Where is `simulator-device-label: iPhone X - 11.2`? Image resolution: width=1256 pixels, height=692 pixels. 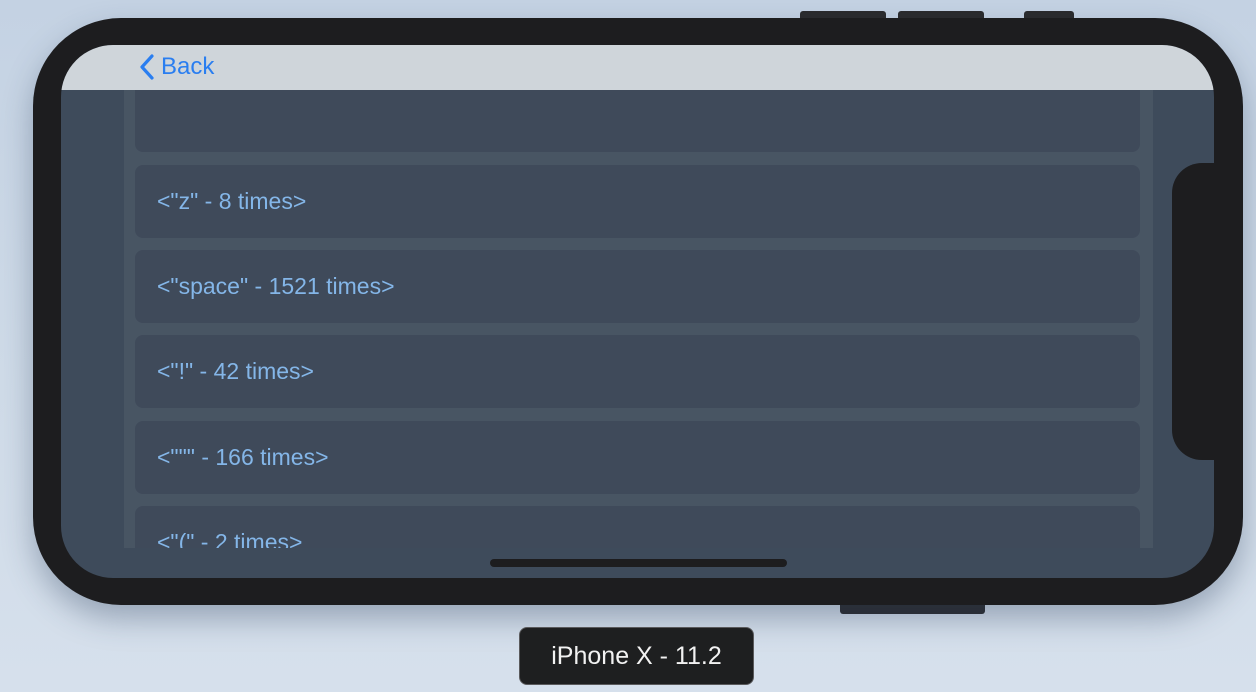
simulator-device-label: iPhone X - 11.2 is located at coordinates (636, 656).